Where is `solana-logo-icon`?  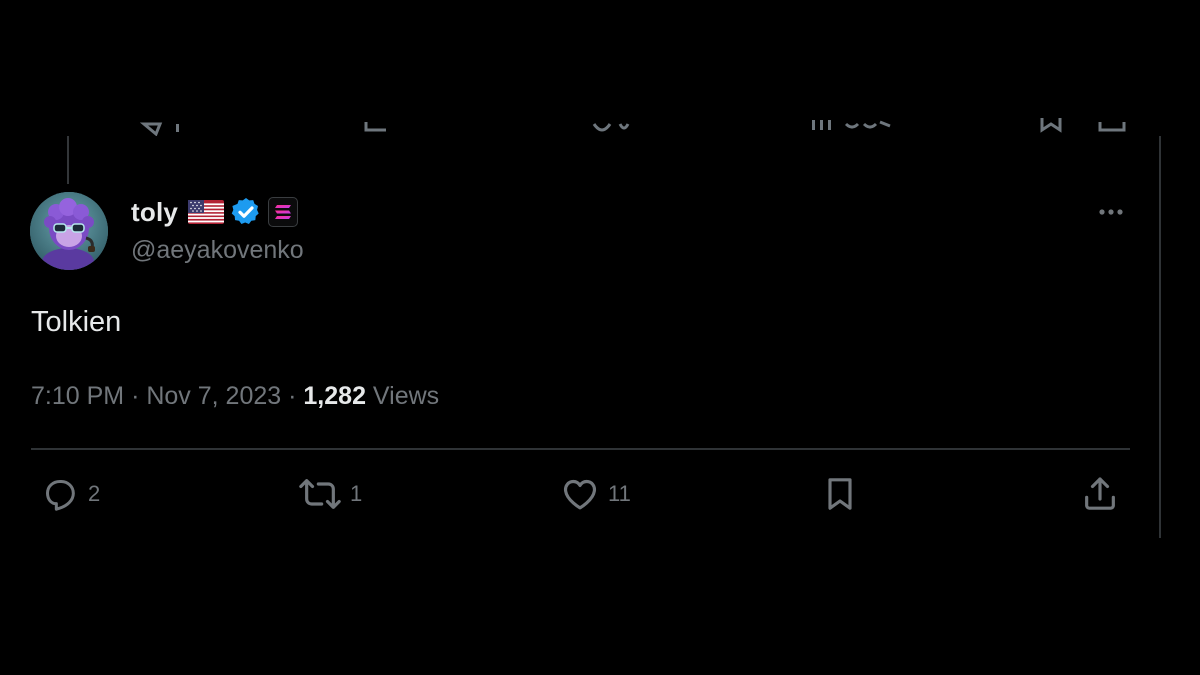
solana-logo-icon is located at coordinates (283, 212).